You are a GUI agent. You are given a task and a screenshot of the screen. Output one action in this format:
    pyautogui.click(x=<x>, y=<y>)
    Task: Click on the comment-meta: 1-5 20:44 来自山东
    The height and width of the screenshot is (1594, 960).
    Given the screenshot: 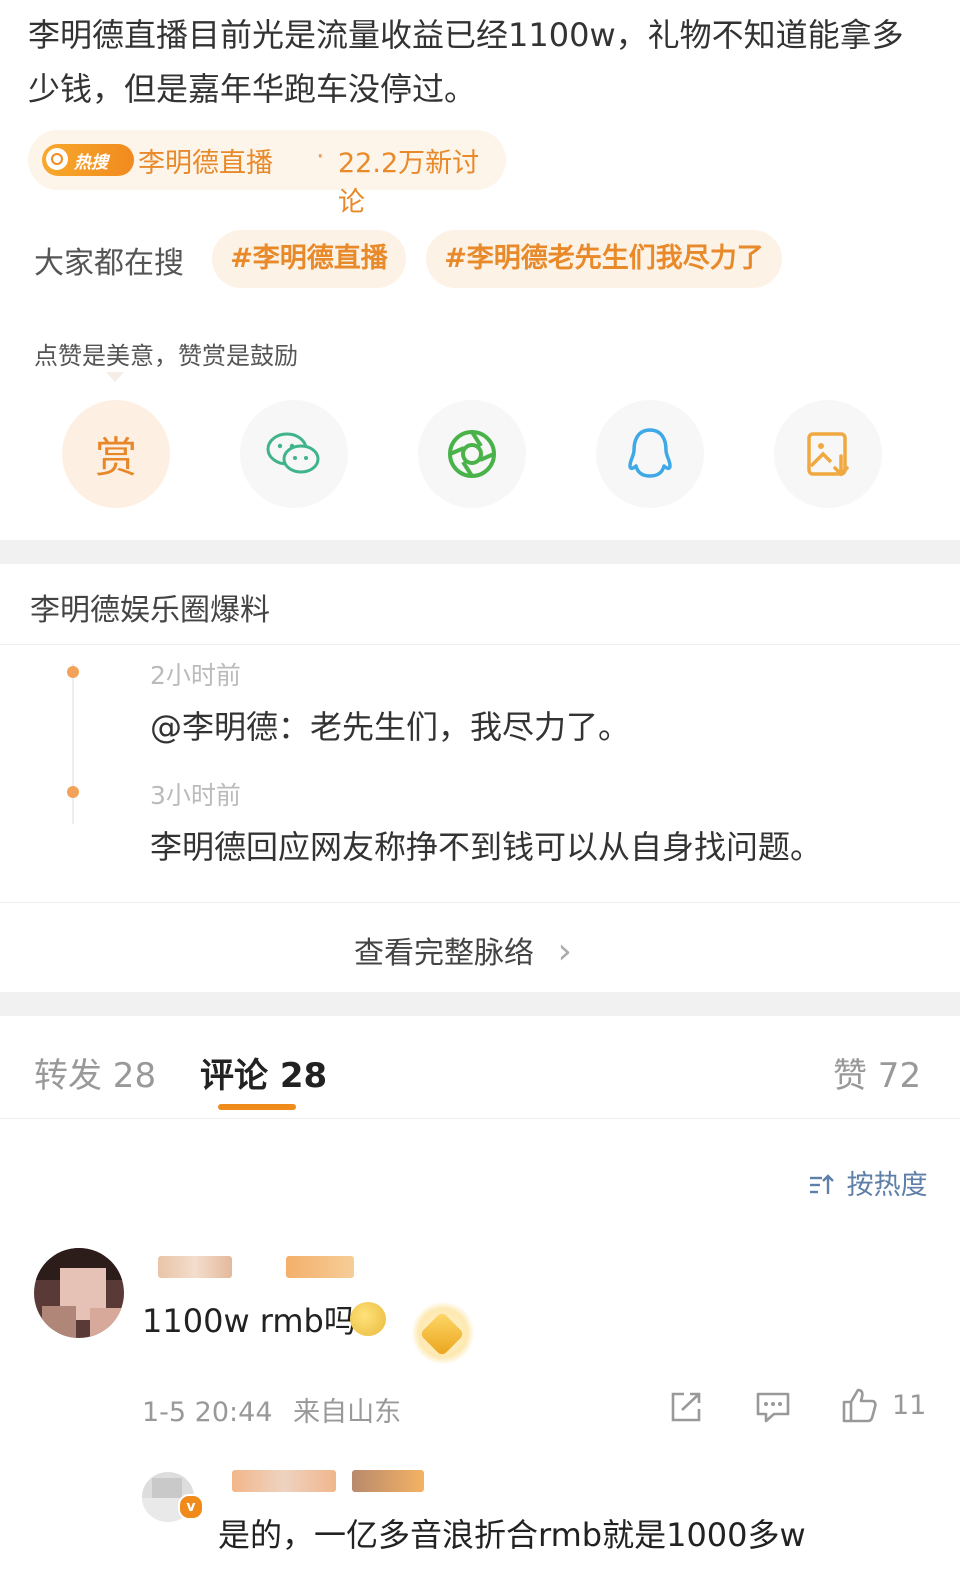 What is the action you would take?
    pyautogui.click(x=271, y=1409)
    